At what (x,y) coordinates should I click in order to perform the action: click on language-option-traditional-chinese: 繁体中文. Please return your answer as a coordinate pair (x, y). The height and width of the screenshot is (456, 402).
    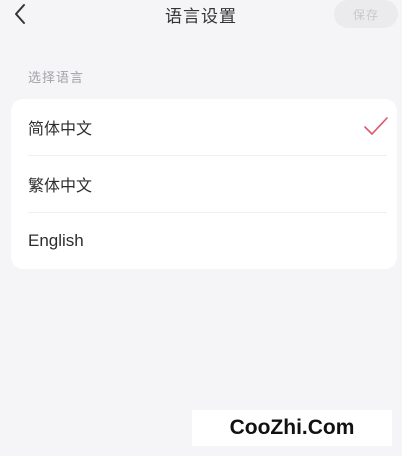
    Looking at the image, I should click on (204, 184).